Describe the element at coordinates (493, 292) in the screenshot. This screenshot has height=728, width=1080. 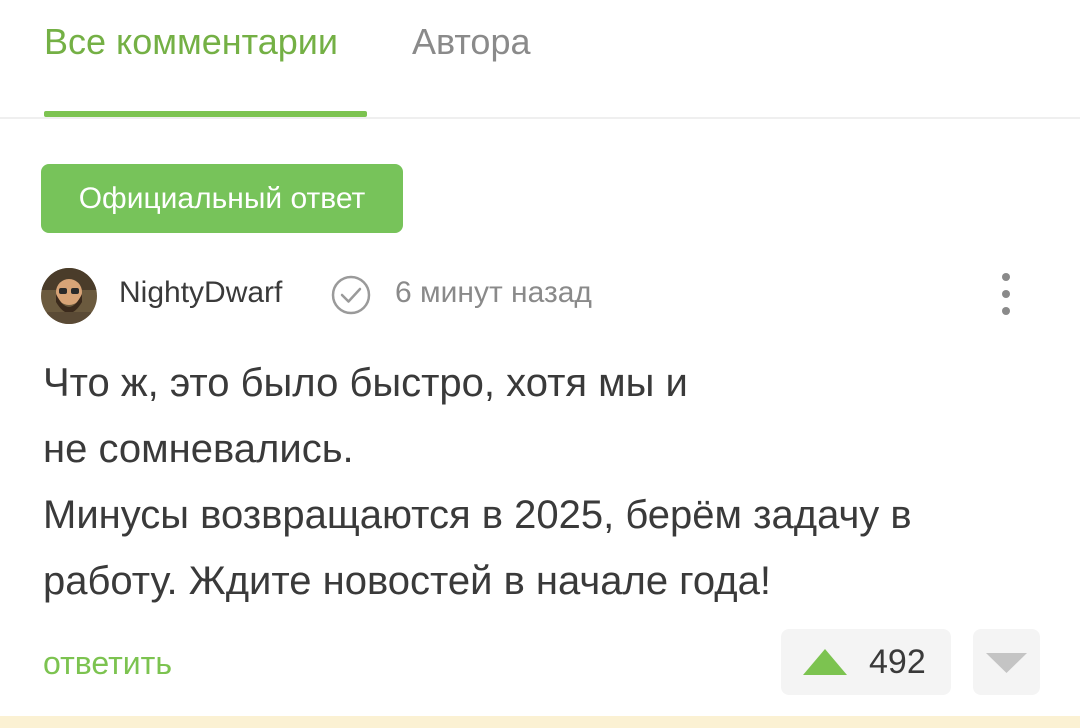
I see `comment-timestamp: 6 минут назад` at that location.